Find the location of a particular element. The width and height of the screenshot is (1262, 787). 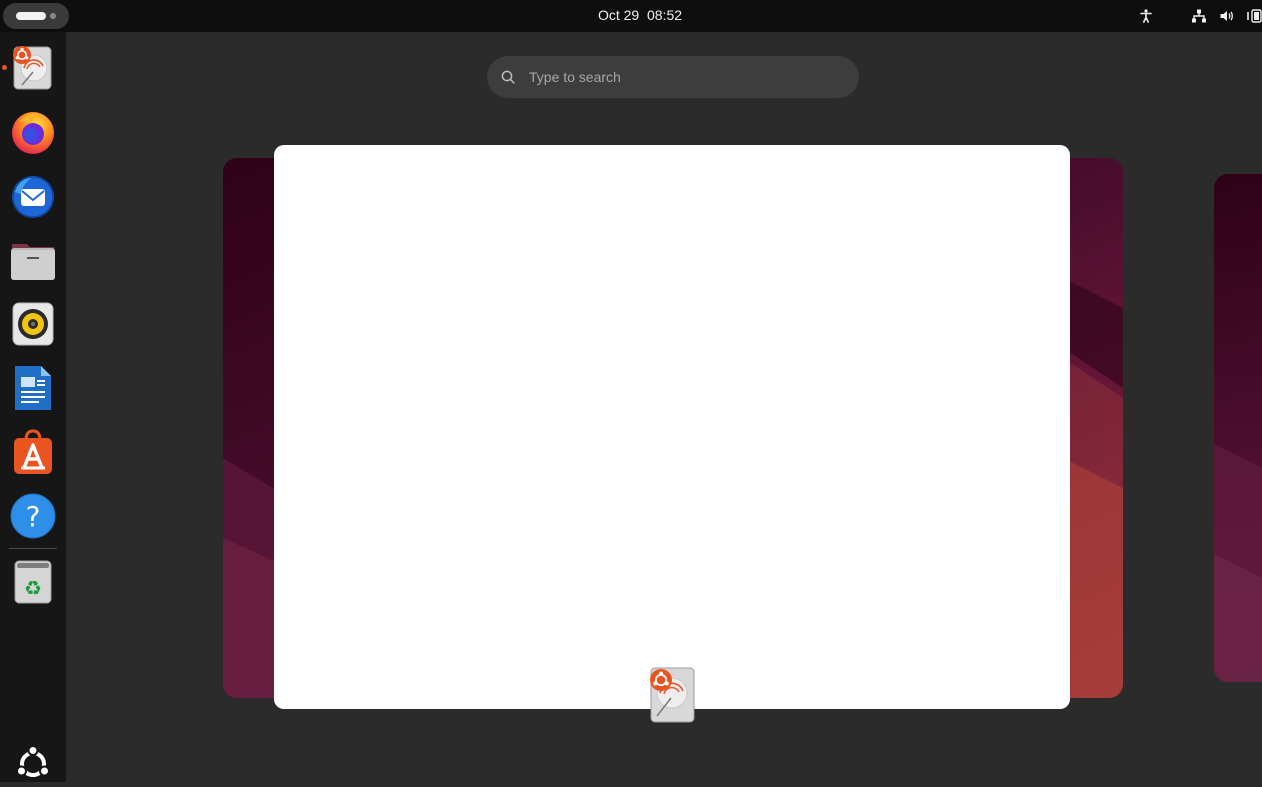

writer-icon is located at coordinates (33, 388).